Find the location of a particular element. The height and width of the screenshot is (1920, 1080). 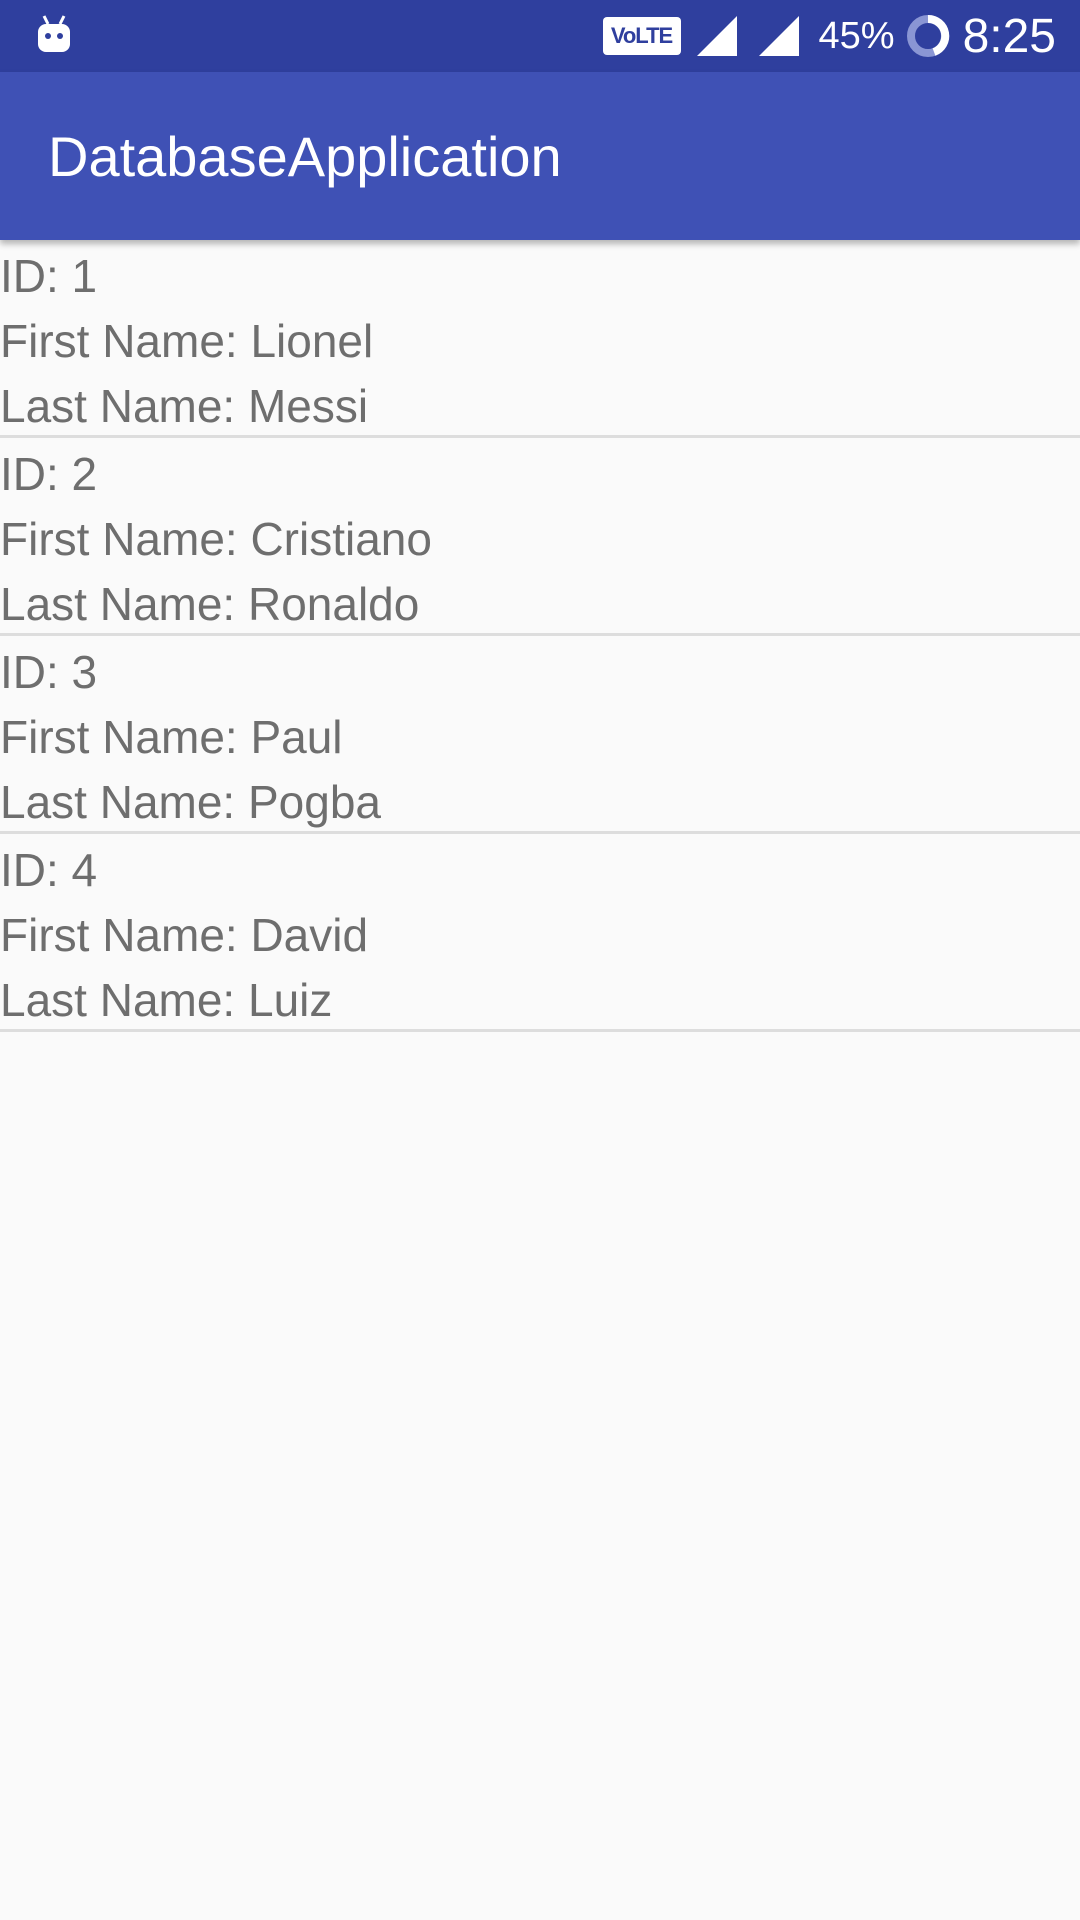

record-first-name: First Name: Cristiano is located at coordinates (216, 539).